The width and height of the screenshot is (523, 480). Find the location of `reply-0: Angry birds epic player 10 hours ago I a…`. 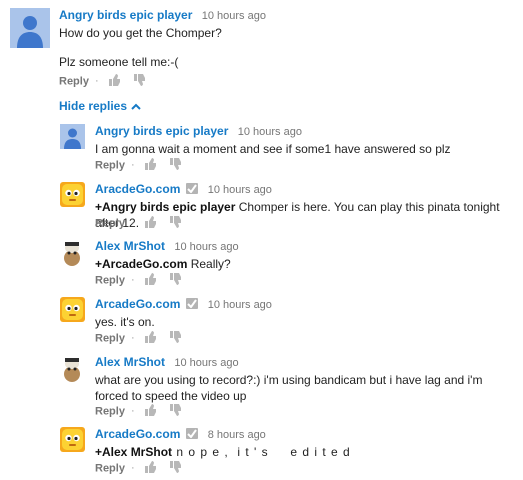

reply-0: Angry birds epic player 10 hours ago I a… is located at coordinates (290, 149).